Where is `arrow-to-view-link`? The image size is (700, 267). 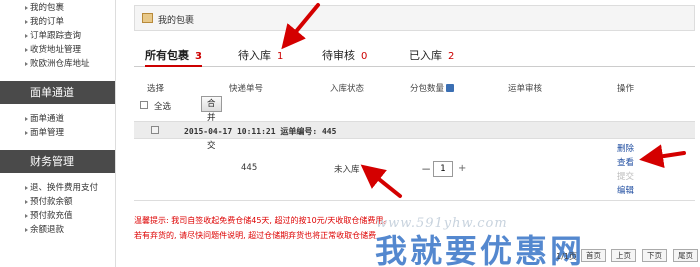 arrow-to-view-link is located at coordinates (662, 156).